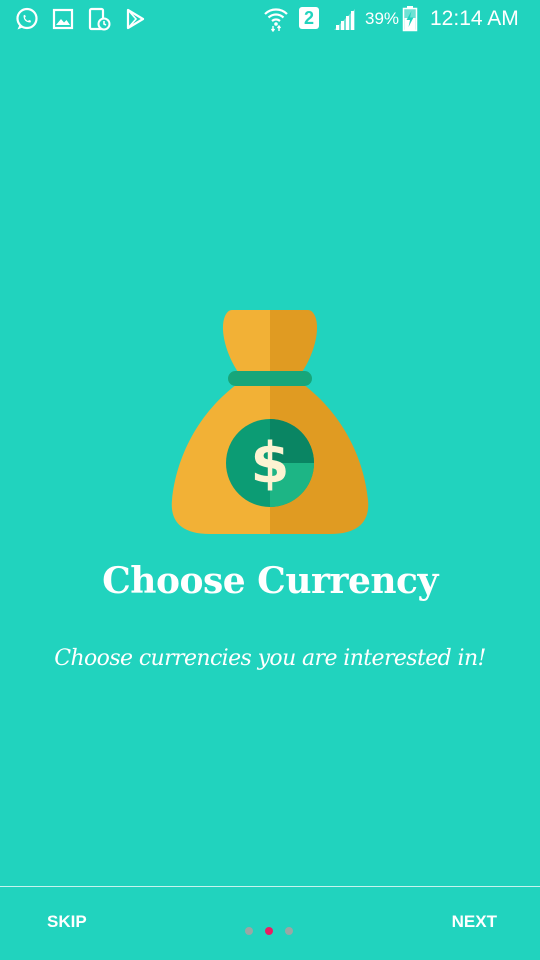 The image size is (540, 960). What do you see at coordinates (410, 19) in the screenshot?
I see `battery-charging-icon` at bounding box center [410, 19].